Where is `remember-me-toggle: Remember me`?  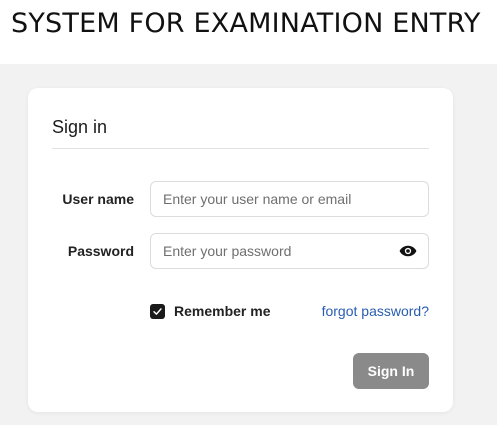 remember-me-toggle: Remember me is located at coordinates (210, 311).